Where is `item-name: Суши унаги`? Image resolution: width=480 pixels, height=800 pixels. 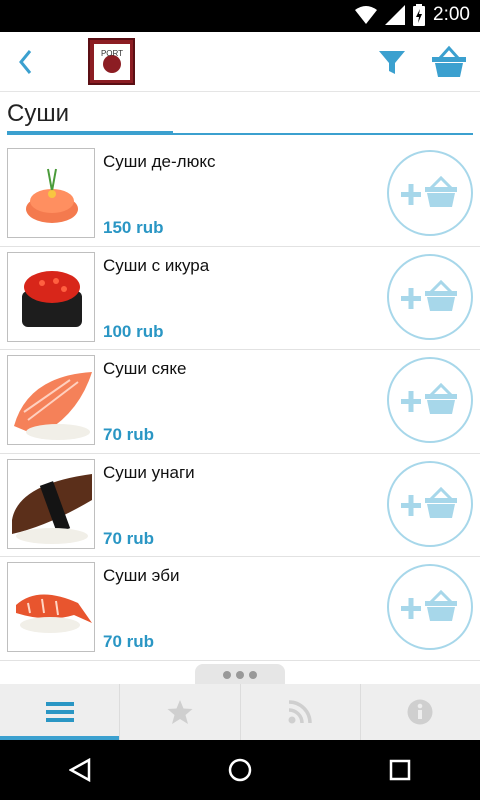 item-name: Суши унаги is located at coordinates (149, 472).